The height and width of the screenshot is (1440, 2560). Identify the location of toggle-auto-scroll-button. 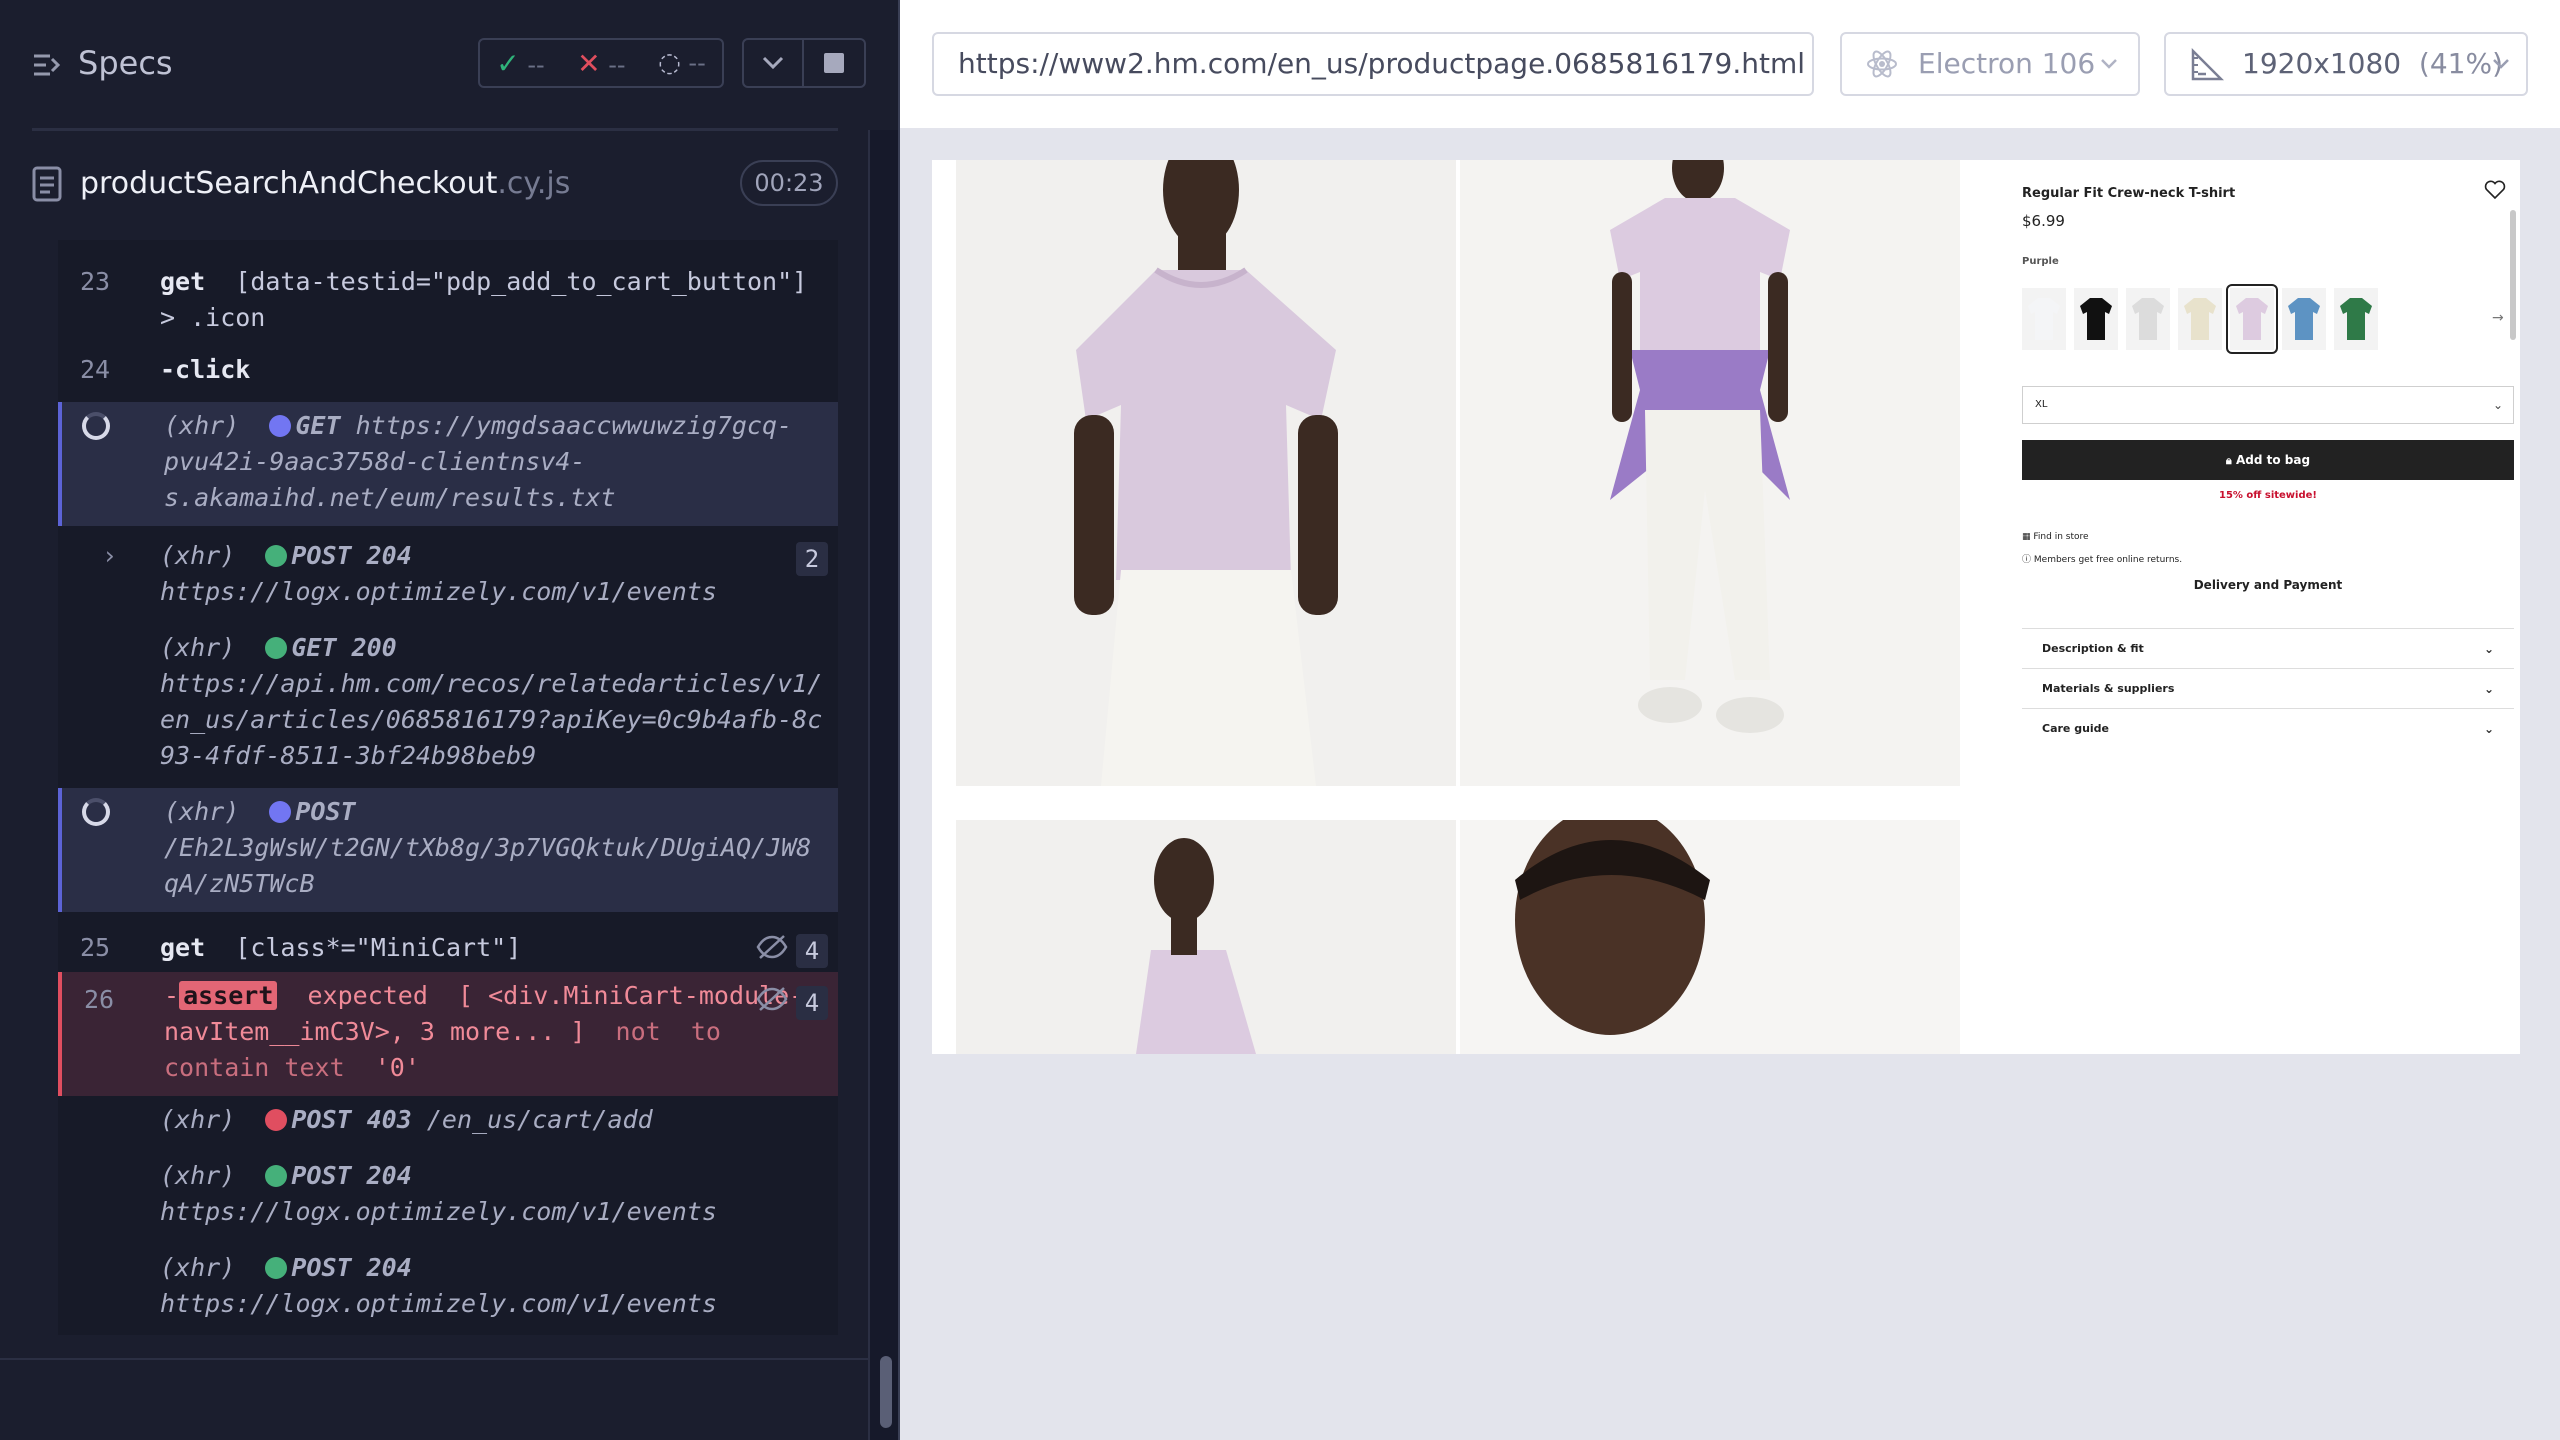
(773, 63).